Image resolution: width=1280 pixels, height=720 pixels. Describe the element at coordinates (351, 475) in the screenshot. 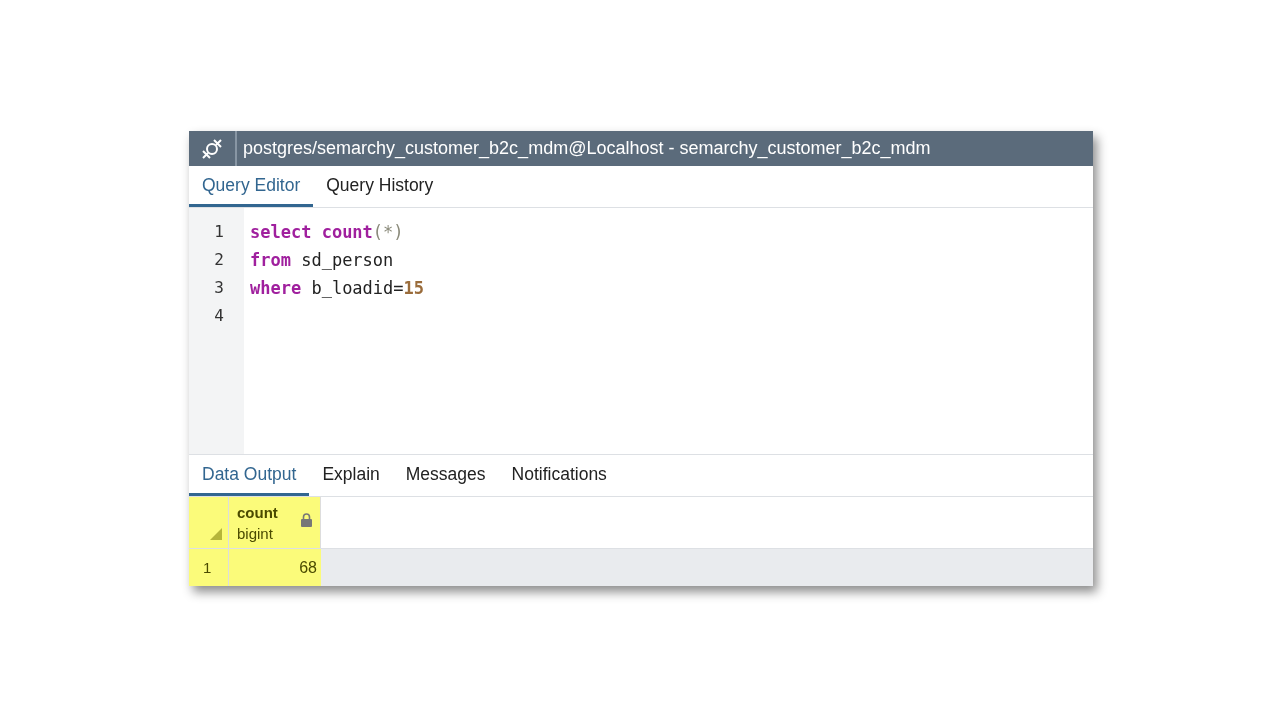

I see `tab: Explain` at that location.